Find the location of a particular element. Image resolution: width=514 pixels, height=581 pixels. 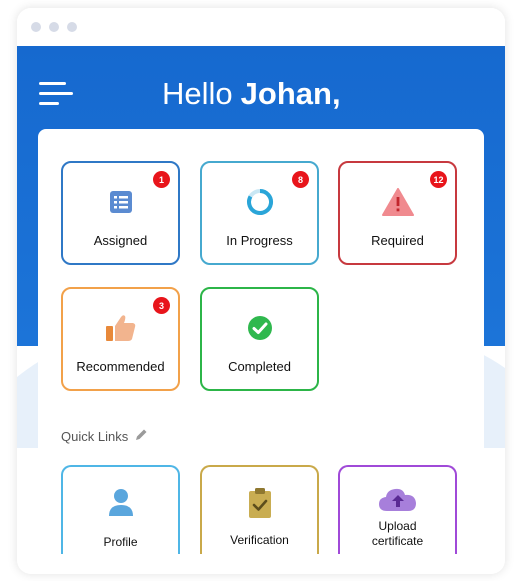

tile-required: 12 Required is located at coordinates (397, 213).